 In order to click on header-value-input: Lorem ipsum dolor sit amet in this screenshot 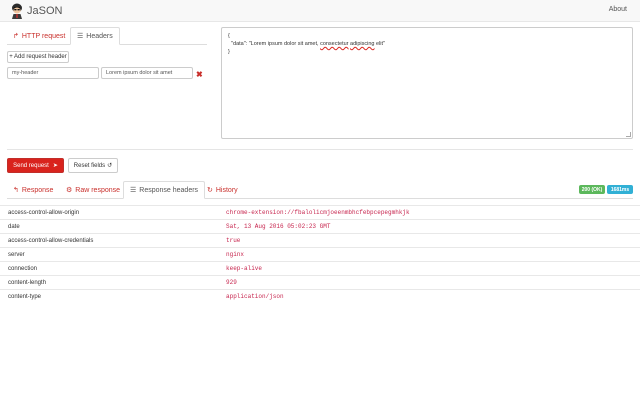, I will do `click(147, 73)`.